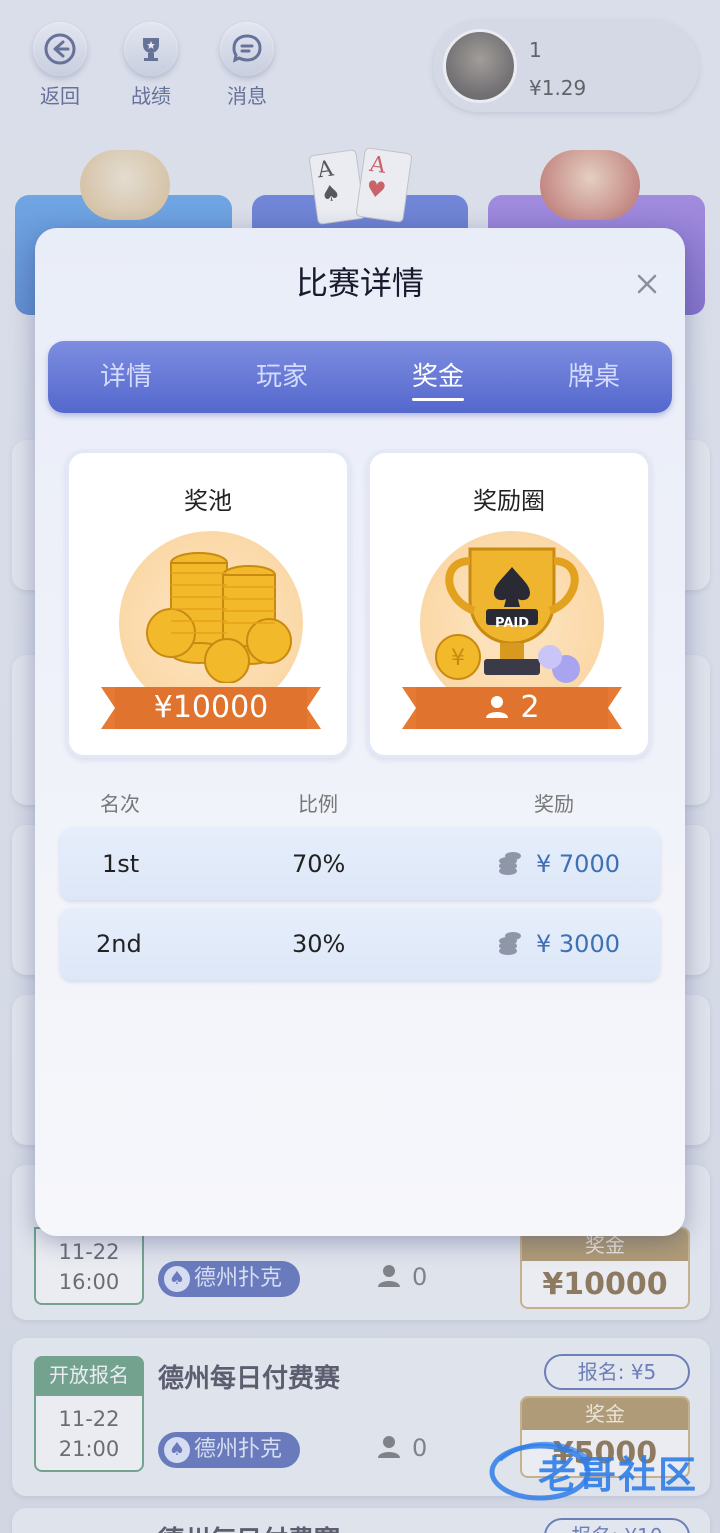 The image size is (720, 1533). I want to click on close-button, so click(647, 284).